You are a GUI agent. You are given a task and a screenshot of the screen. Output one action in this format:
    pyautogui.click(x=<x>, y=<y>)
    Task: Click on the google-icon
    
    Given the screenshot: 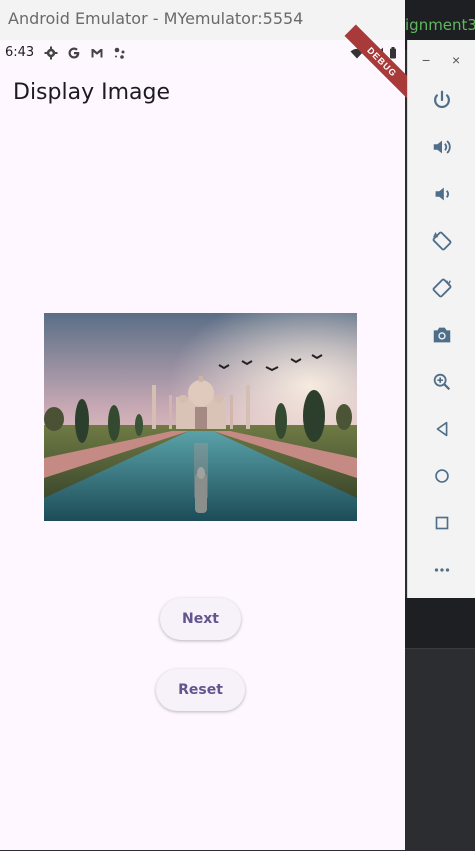 What is the action you would take?
    pyautogui.click(x=74, y=53)
    